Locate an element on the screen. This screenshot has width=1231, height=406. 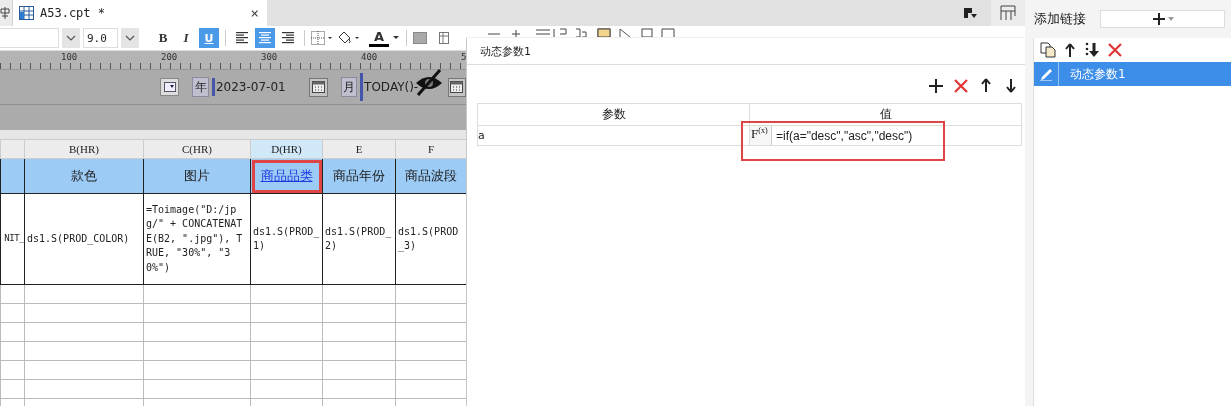
cell-link: 商品品类 is located at coordinates (286, 175).